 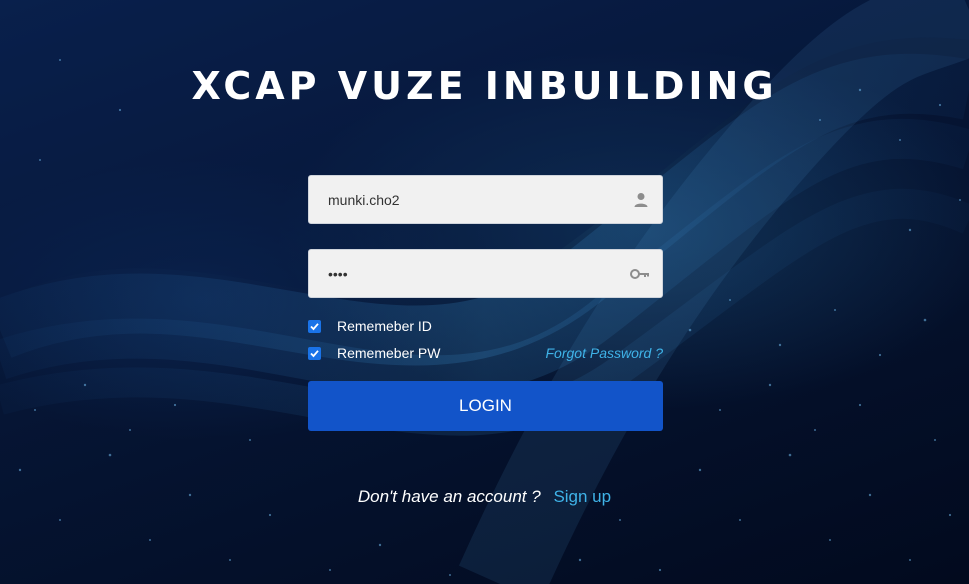 What do you see at coordinates (582, 496) in the screenshot?
I see `signup-link: Sign up` at bounding box center [582, 496].